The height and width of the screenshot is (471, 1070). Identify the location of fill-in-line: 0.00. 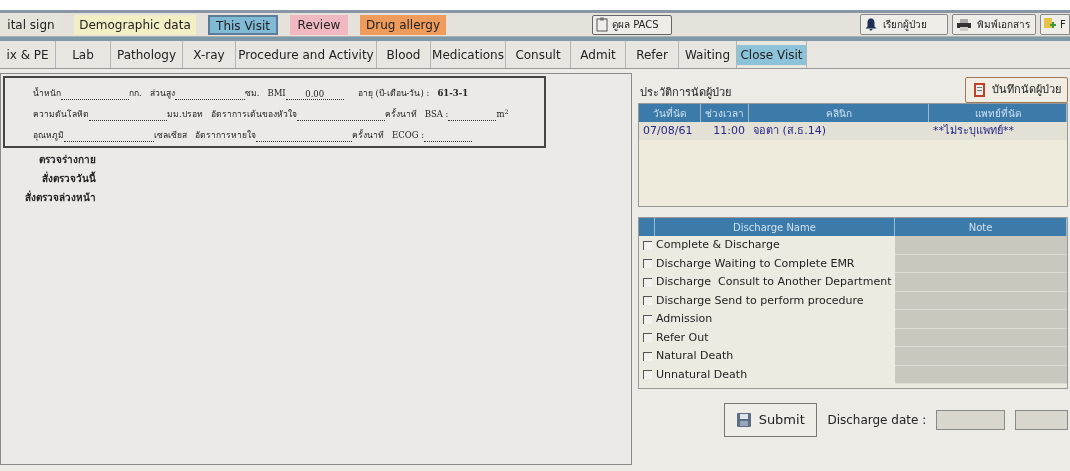
(314, 94).